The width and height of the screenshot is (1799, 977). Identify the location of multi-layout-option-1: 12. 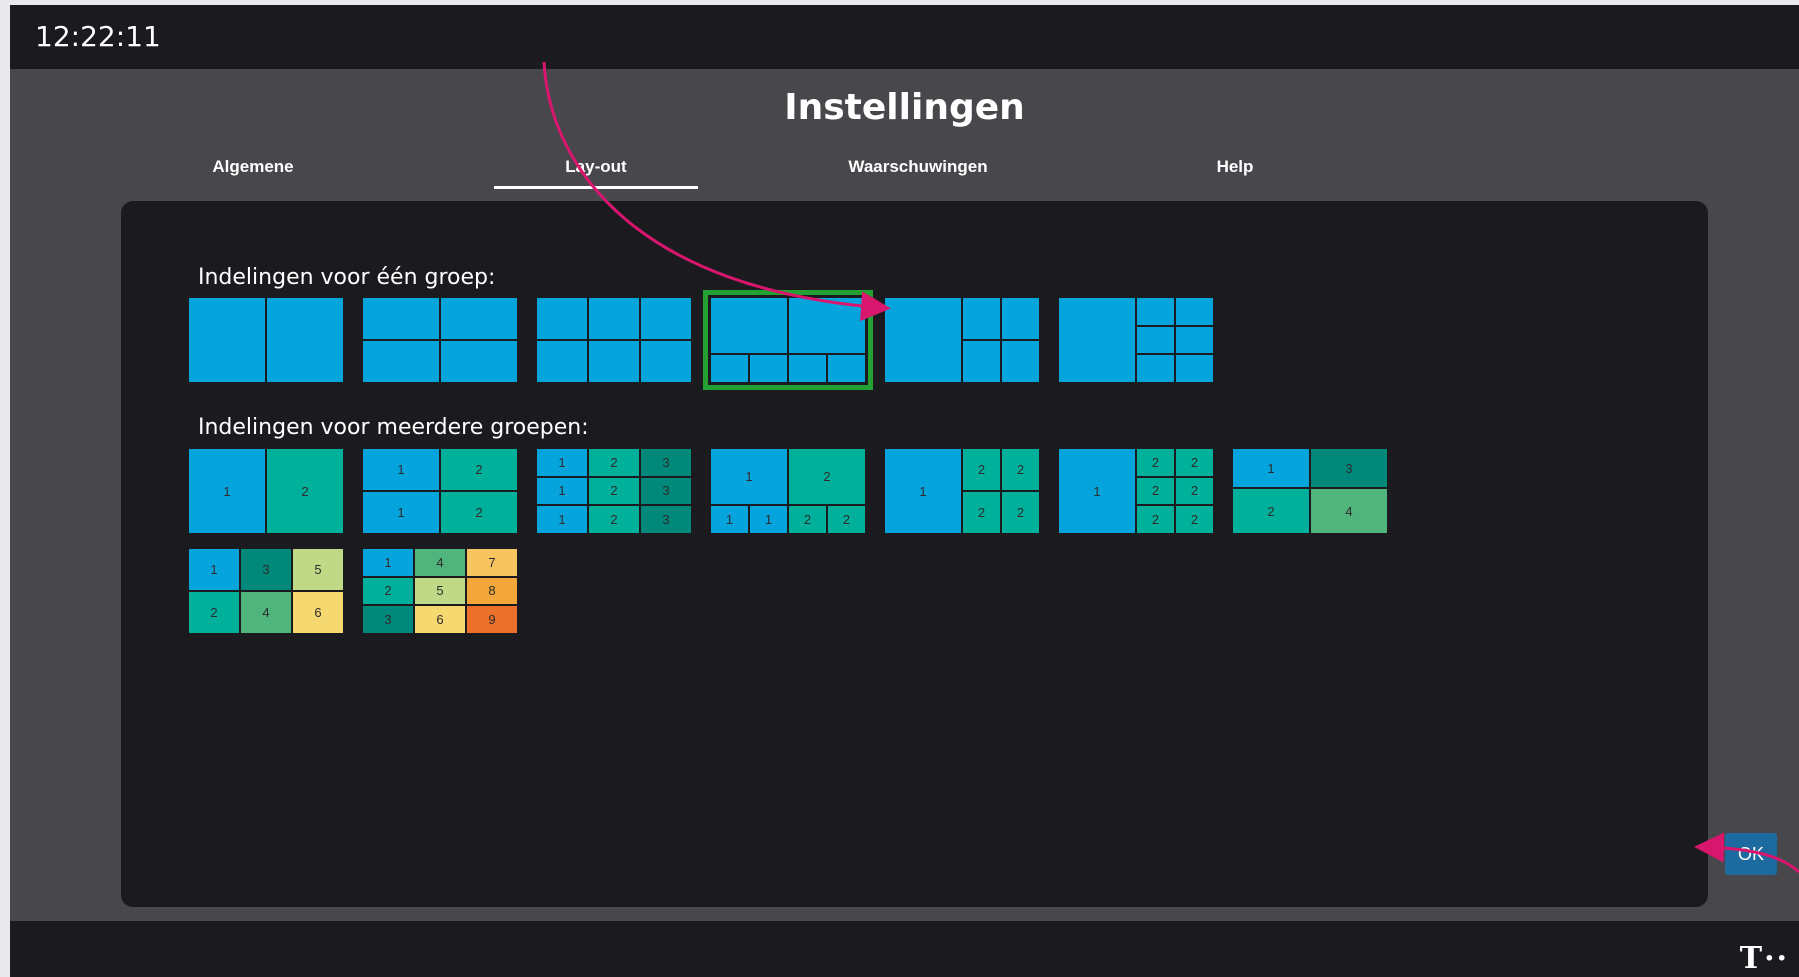
(266, 491).